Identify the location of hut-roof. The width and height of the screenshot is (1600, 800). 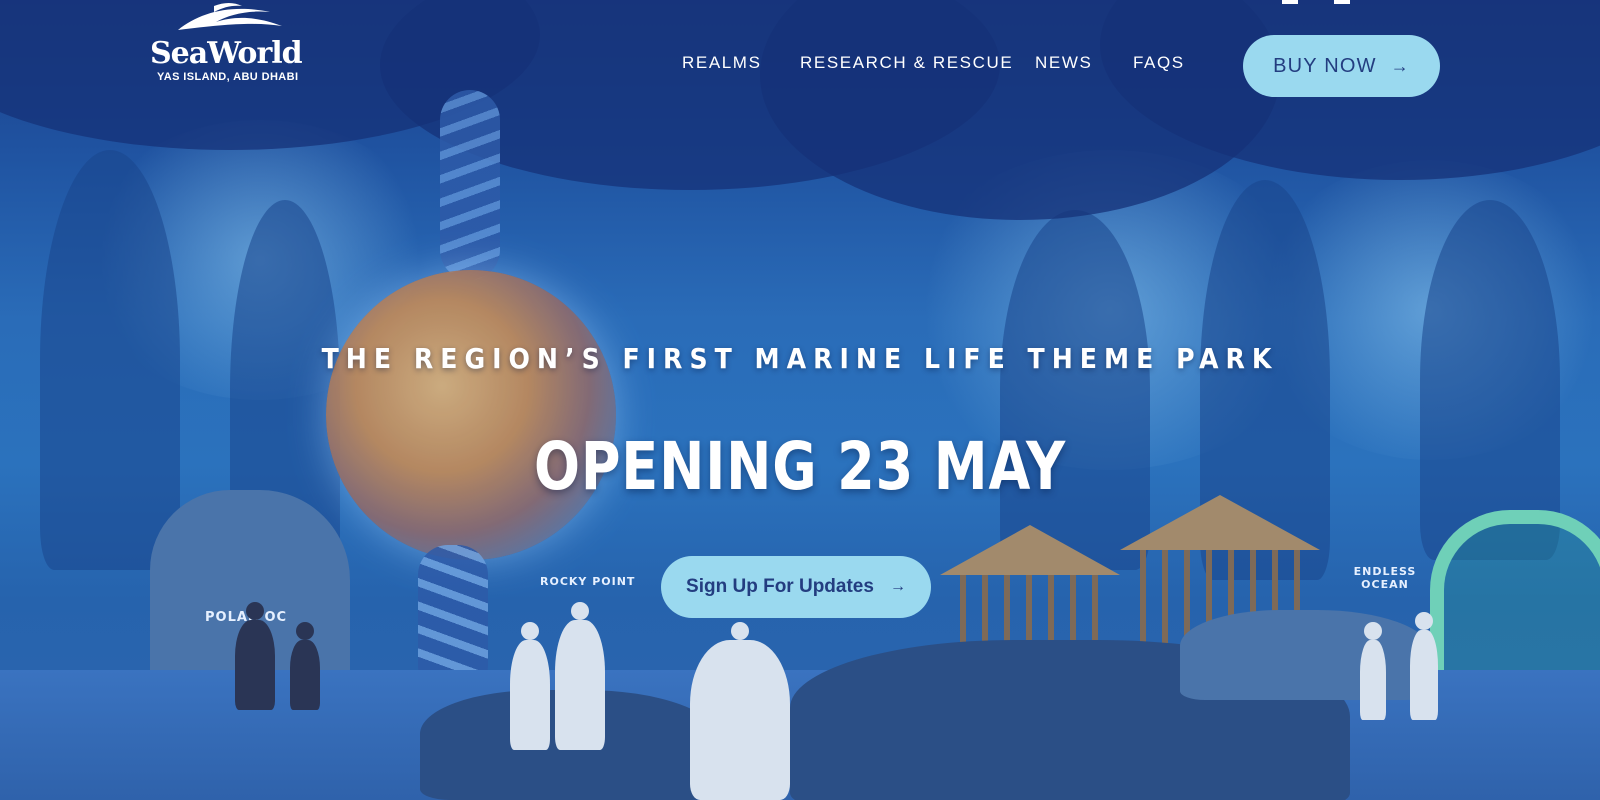
(1030, 550).